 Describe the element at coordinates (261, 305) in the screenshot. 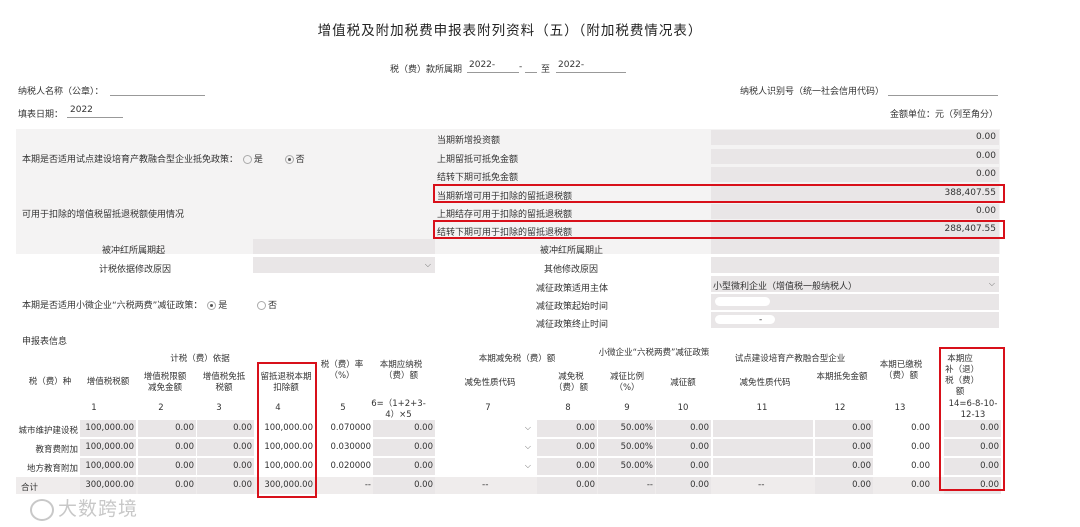

I see `small-no-radio` at that location.